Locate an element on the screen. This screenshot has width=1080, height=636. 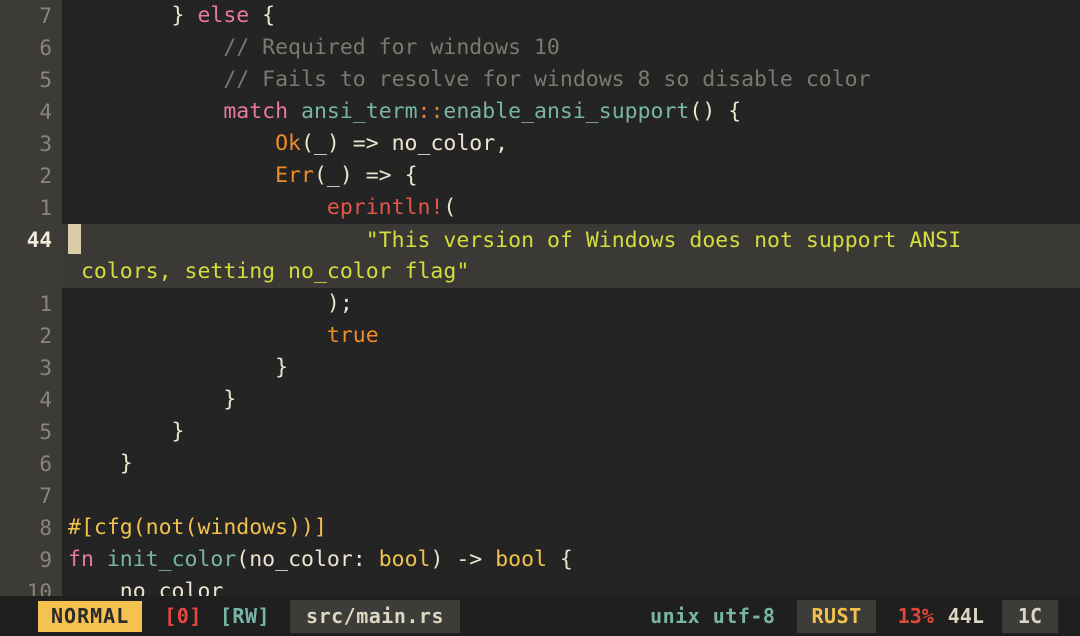
text-cursor is located at coordinates (74, 239).